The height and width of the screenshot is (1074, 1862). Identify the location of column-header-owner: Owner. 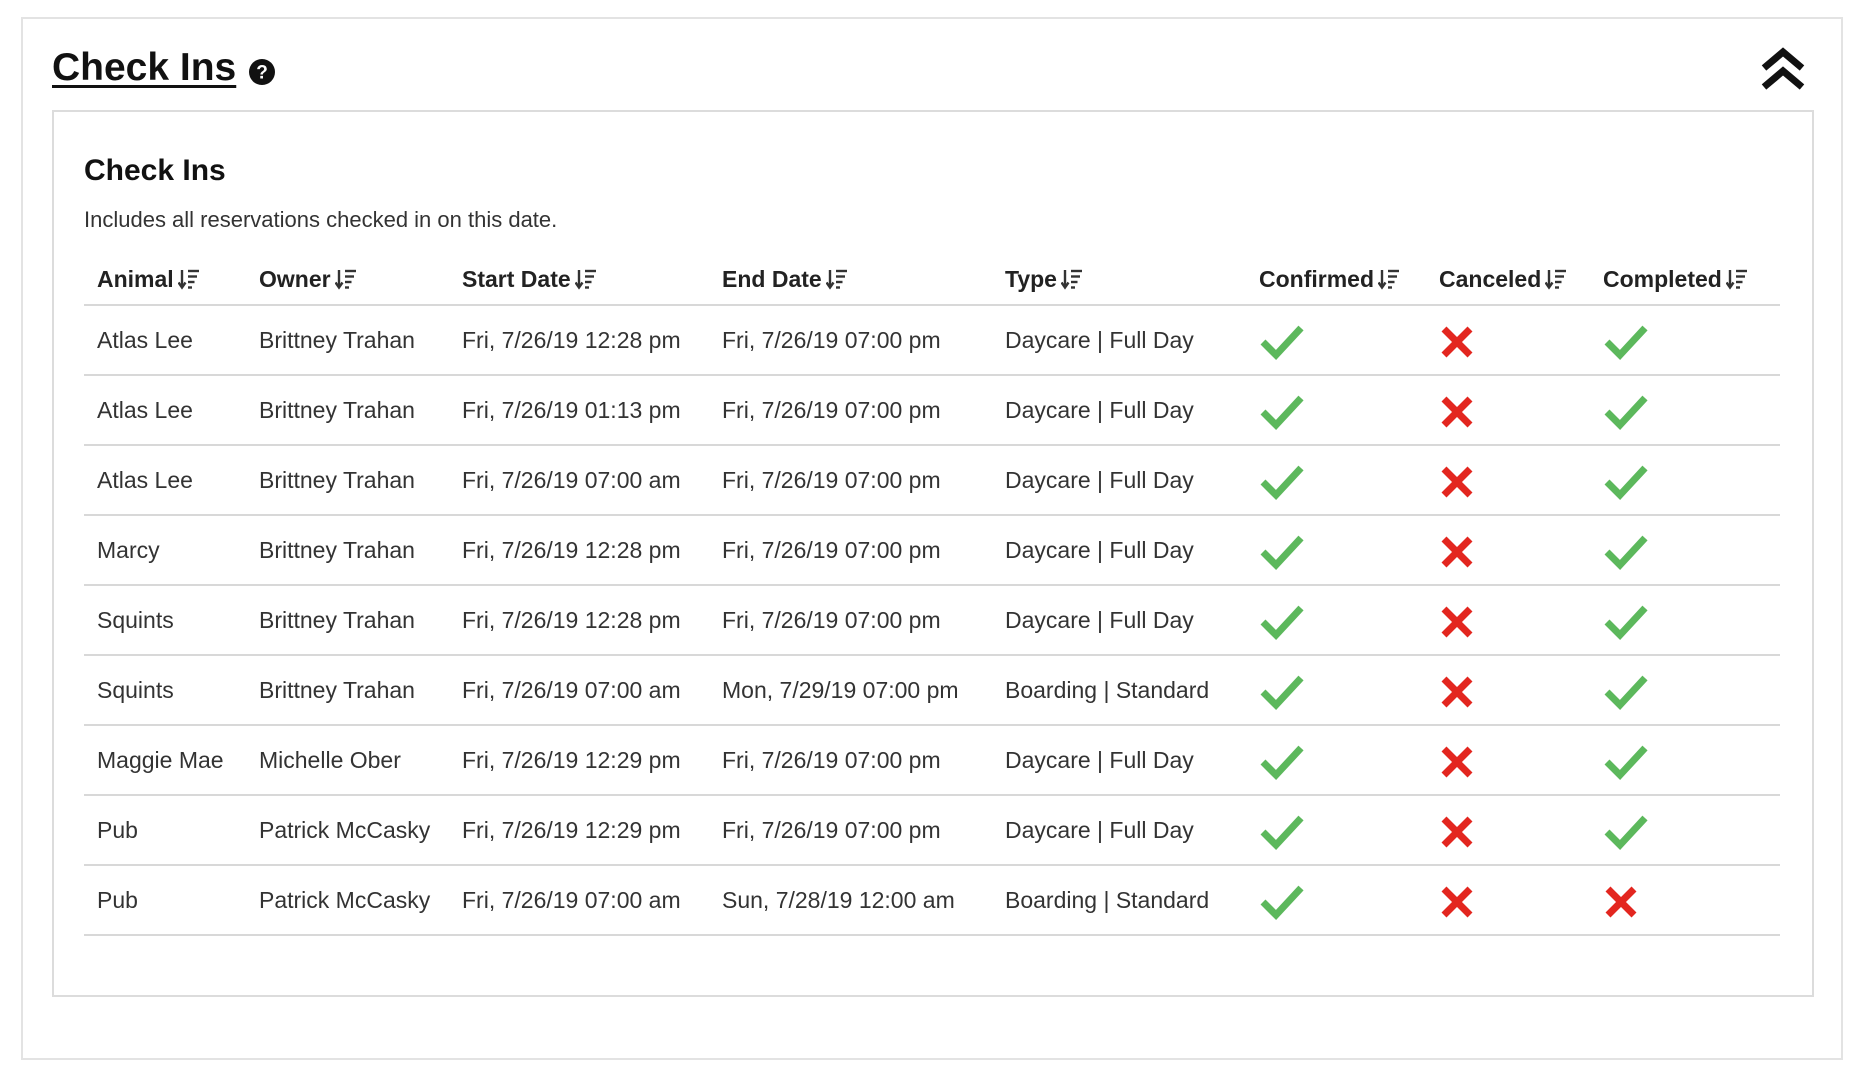
(347, 280).